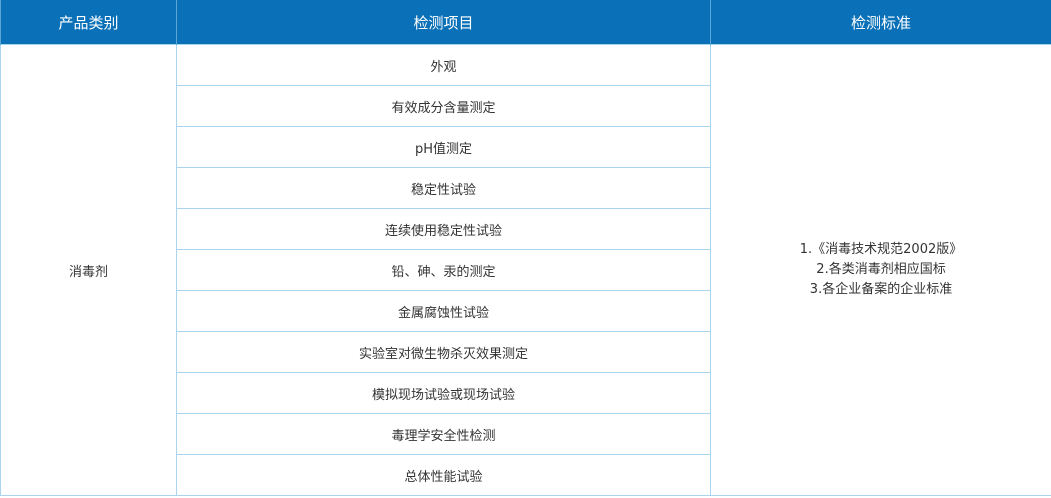 The width and height of the screenshot is (1051, 498). What do you see at coordinates (881, 289) in the screenshot?
I see `standard-item: 3.各企业备案的企业标准` at bounding box center [881, 289].